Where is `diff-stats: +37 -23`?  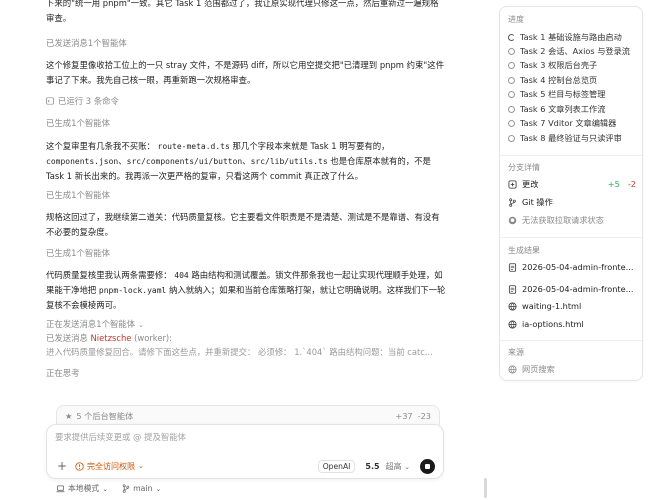 diff-stats: +37 -23 is located at coordinates (413, 415).